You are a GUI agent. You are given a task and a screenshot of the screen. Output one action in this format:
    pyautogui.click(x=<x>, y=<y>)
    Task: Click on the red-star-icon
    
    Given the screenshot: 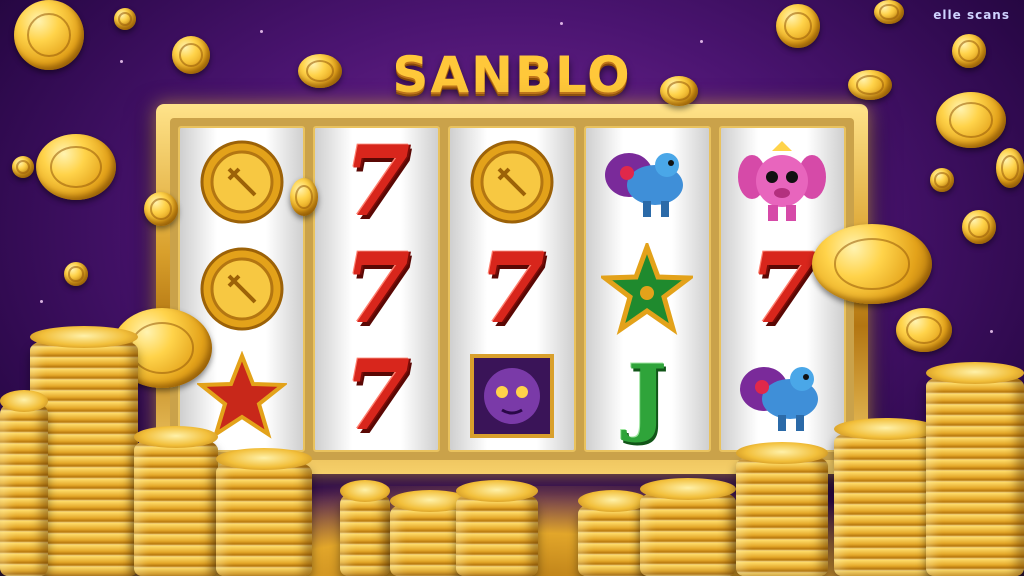 What is the action you would take?
    pyautogui.click(x=241, y=395)
    